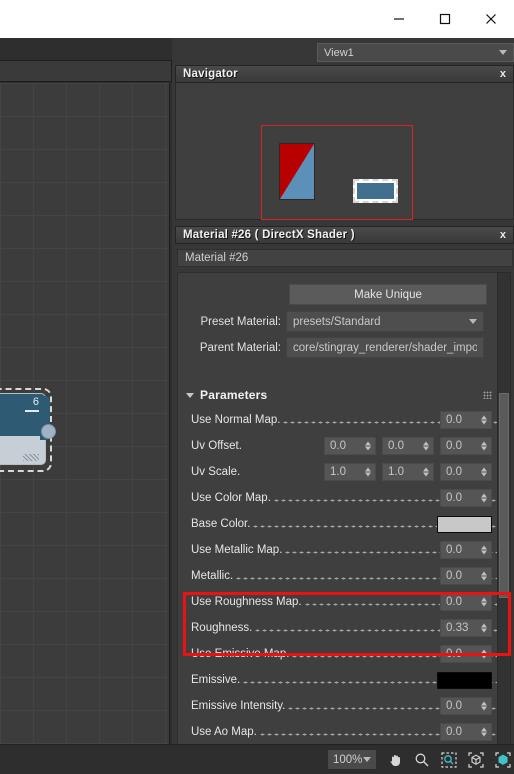 Image resolution: width=514 pixels, height=774 pixels. I want to click on parameter-row: Use Color Map. 0.0, so click(338, 498).